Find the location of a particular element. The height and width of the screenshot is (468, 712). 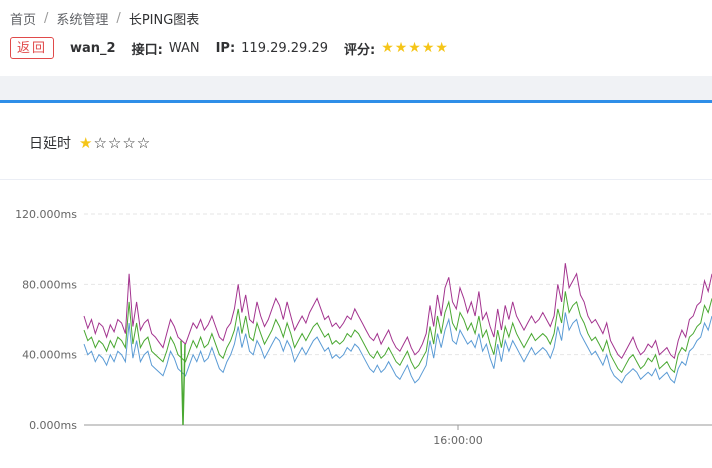

content-background is located at coordinates (356, 88).